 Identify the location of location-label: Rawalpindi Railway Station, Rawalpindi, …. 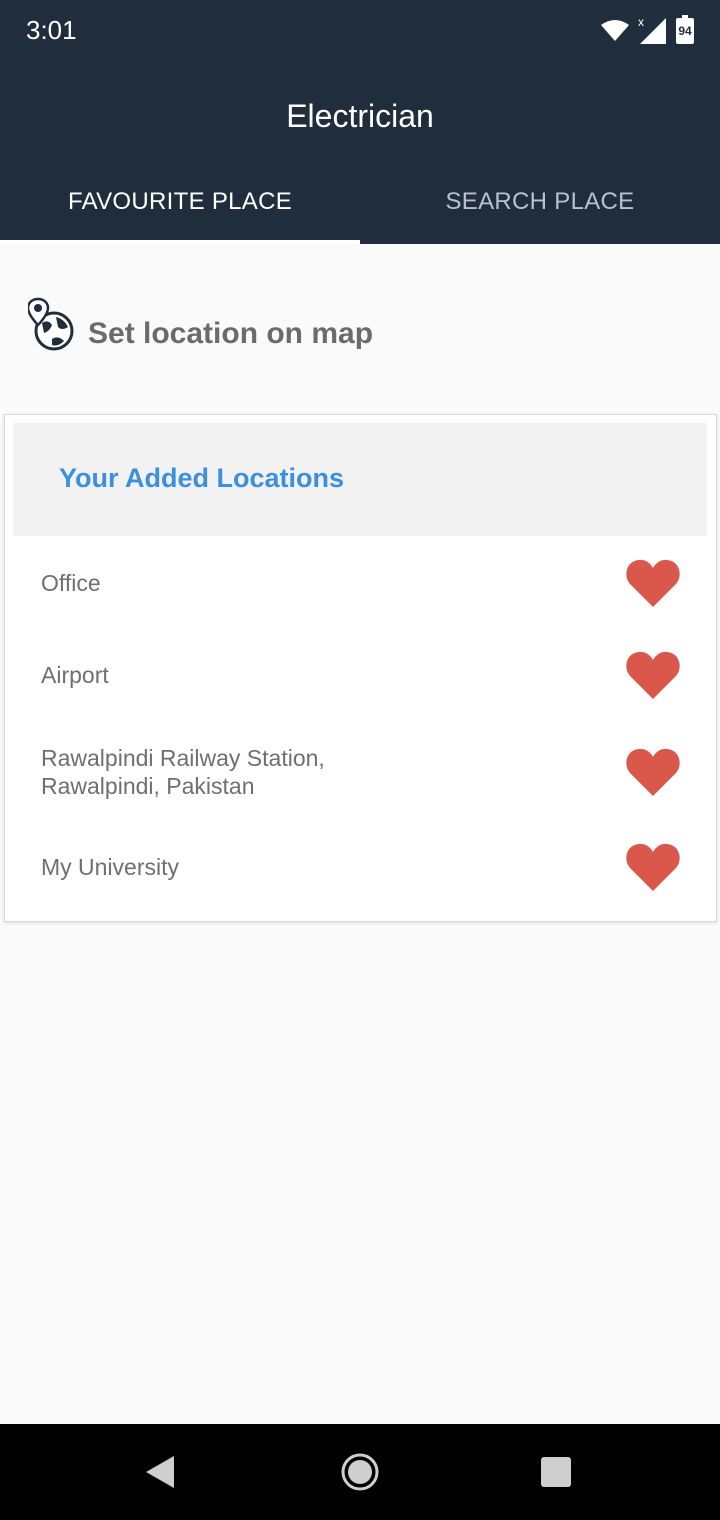
(183, 772).